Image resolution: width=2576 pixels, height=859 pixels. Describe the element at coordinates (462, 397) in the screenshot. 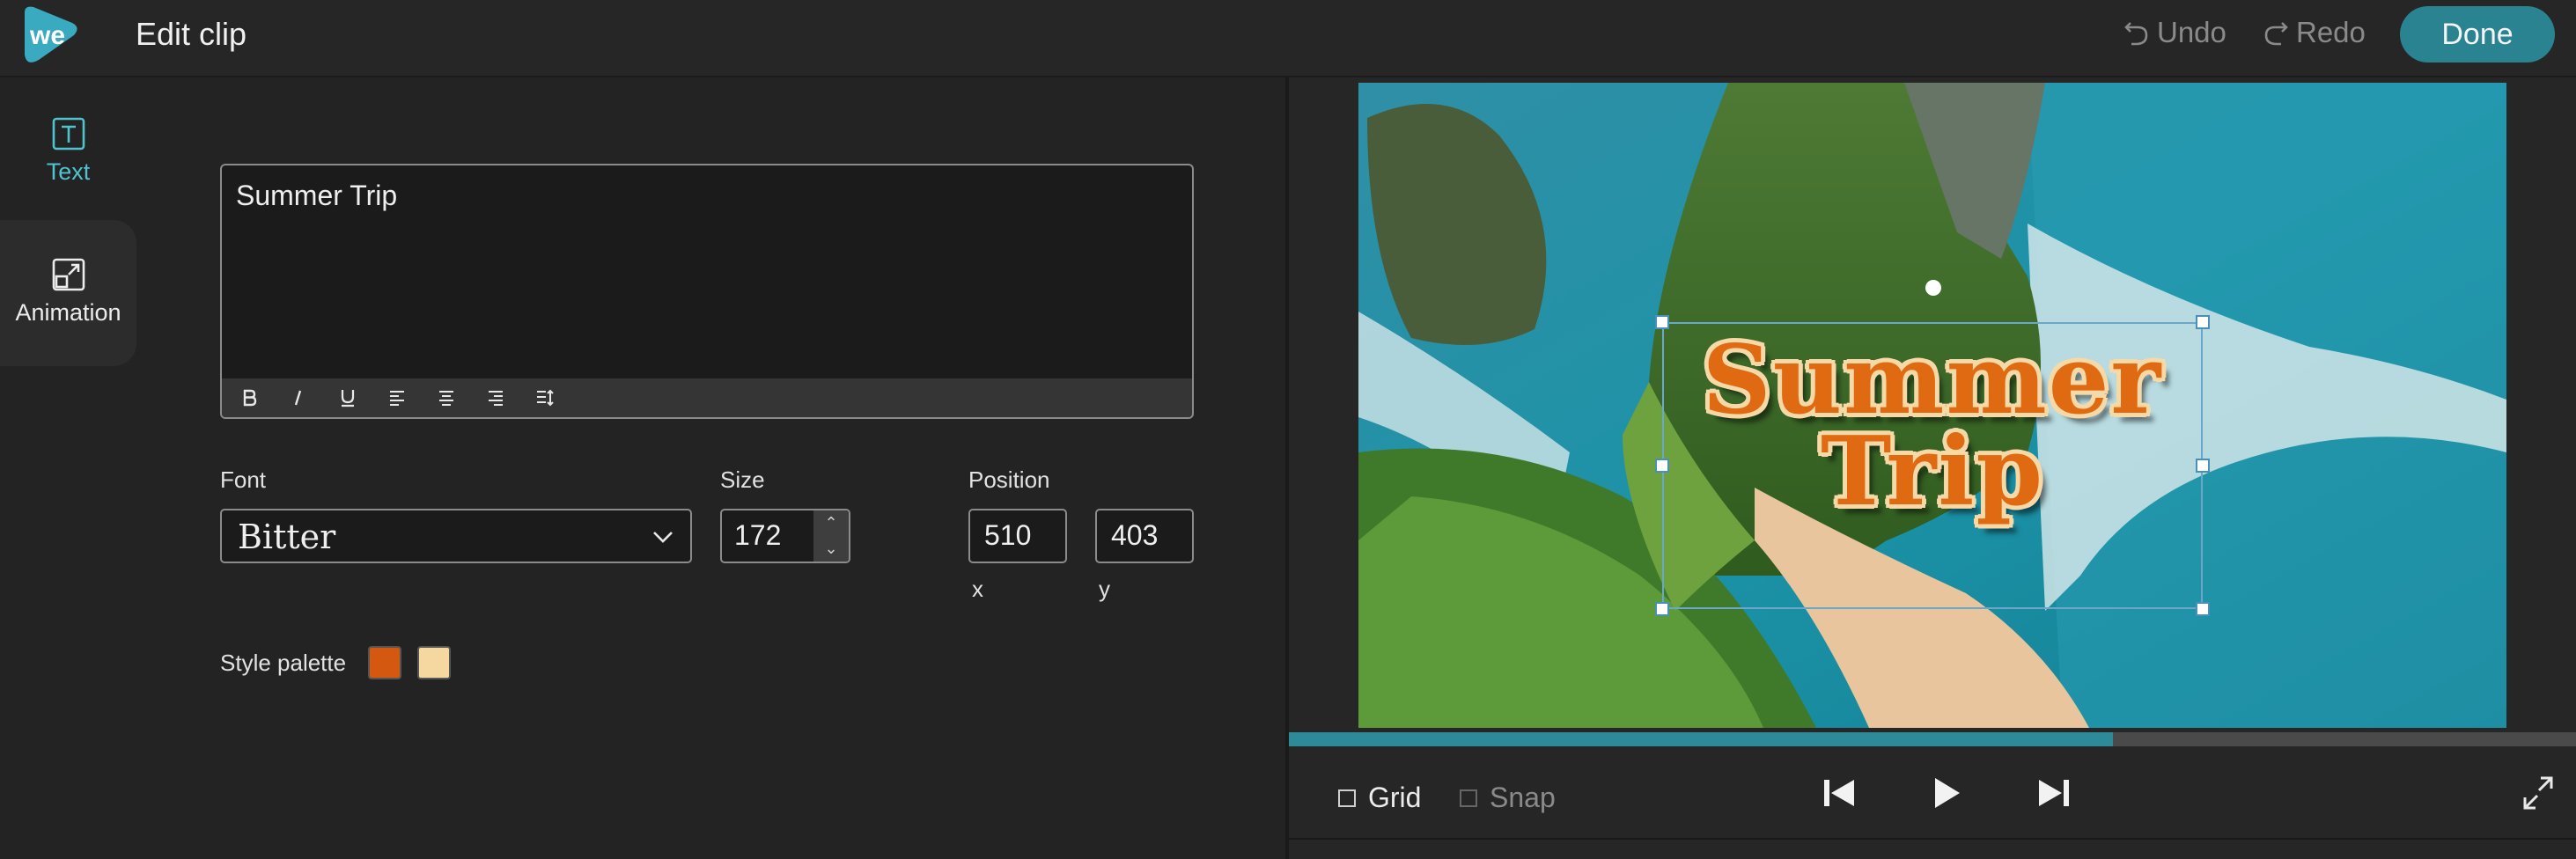

I see `align-center-button` at that location.